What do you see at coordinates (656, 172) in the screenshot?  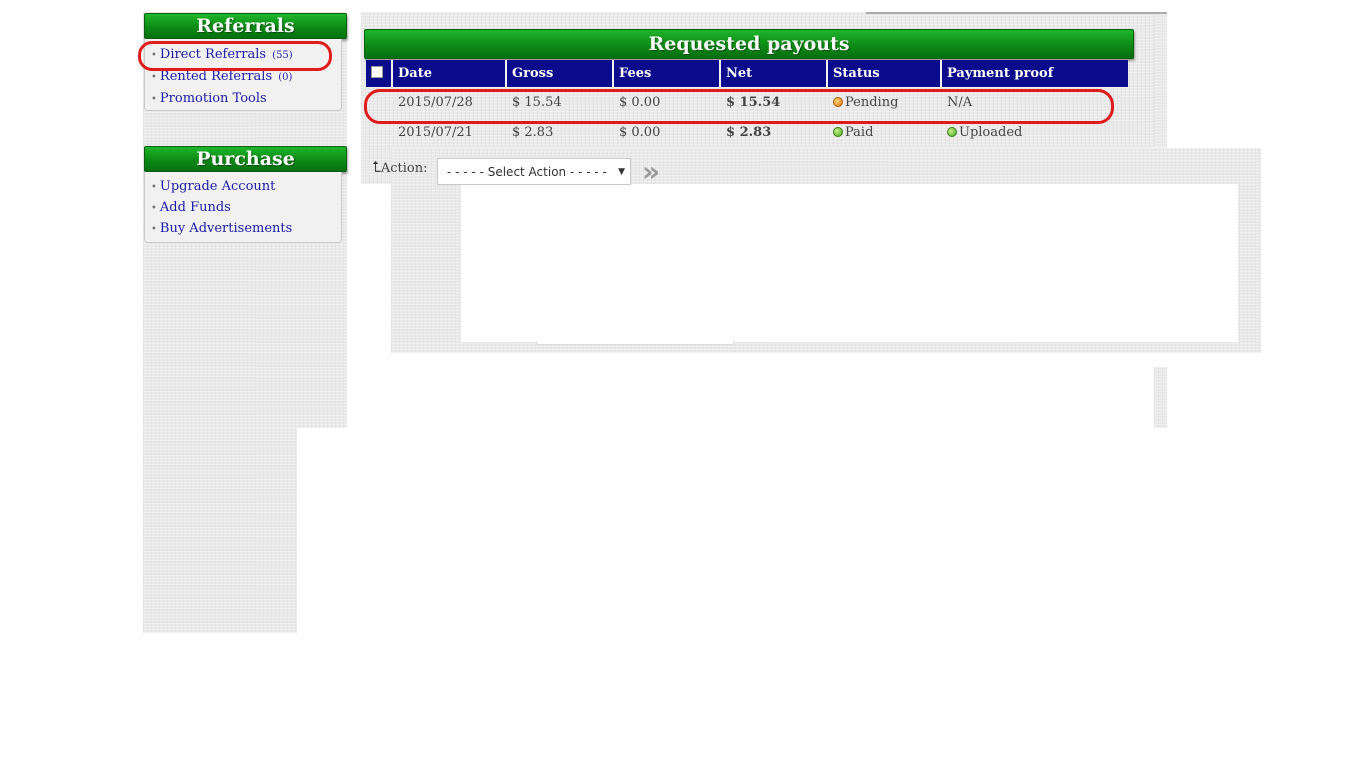 I see `double-chevron-right-icon: »` at bounding box center [656, 172].